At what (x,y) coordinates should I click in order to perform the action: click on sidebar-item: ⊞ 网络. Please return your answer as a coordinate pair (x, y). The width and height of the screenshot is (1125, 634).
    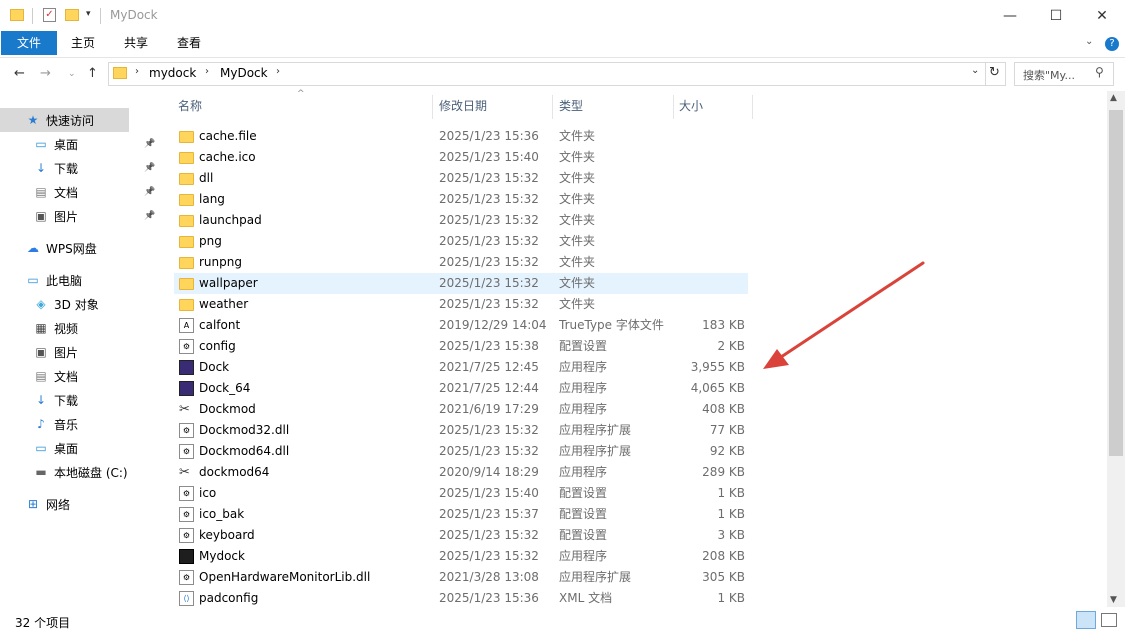
    Looking at the image, I should click on (78, 504).